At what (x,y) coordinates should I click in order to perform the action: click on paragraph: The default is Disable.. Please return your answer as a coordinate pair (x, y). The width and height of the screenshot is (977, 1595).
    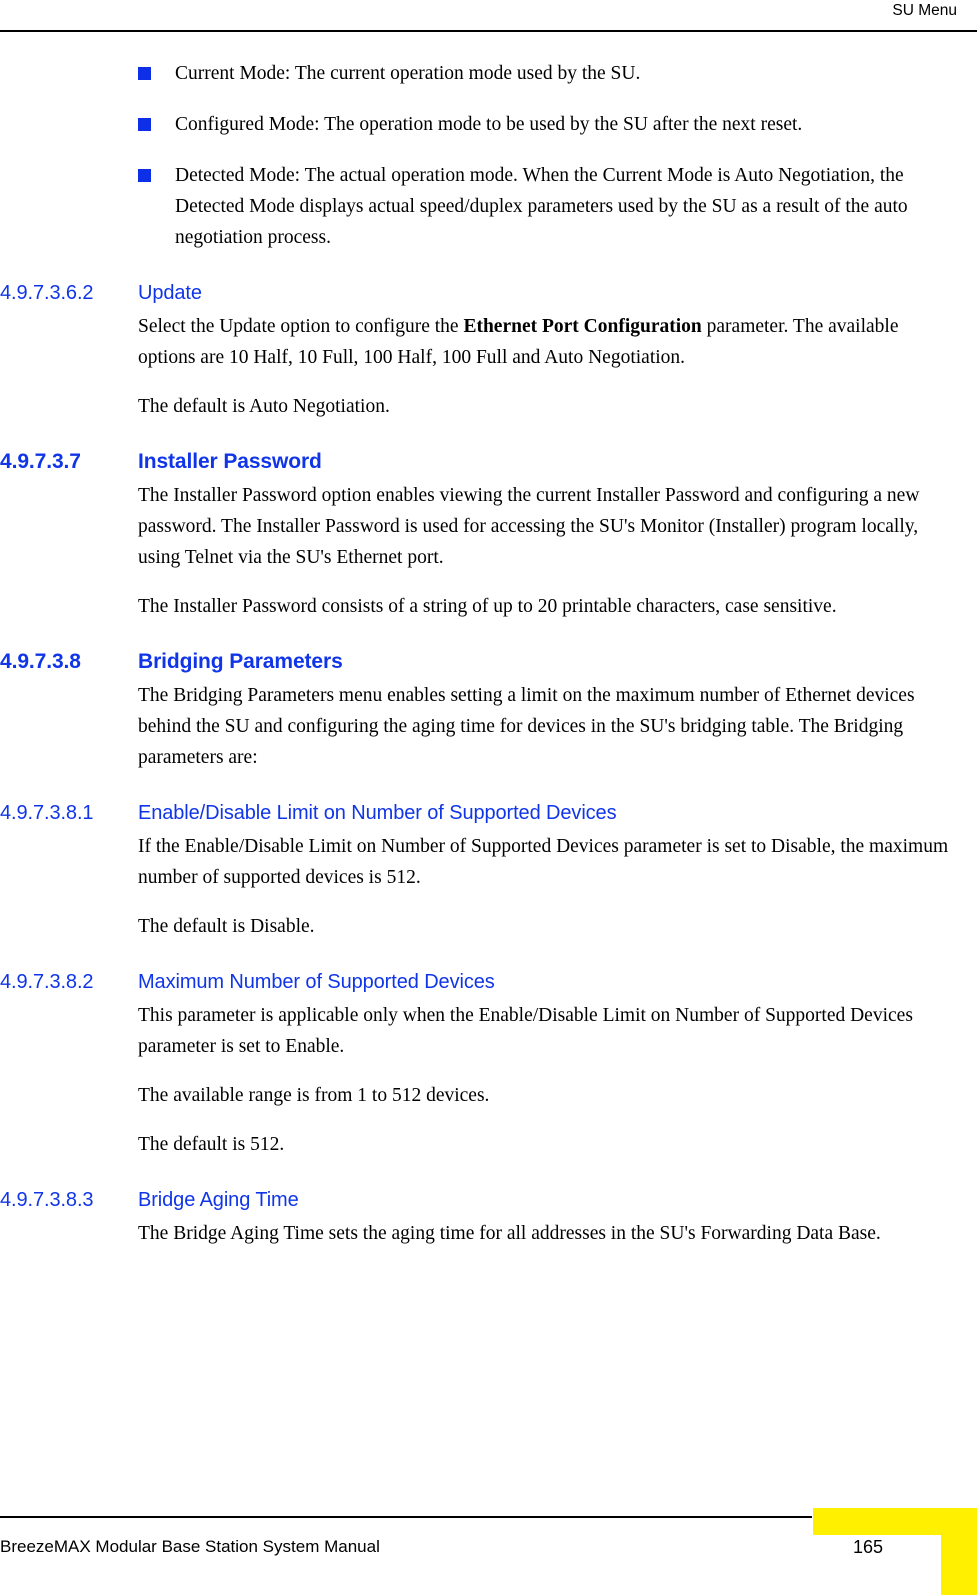
    Looking at the image, I should click on (226, 926).